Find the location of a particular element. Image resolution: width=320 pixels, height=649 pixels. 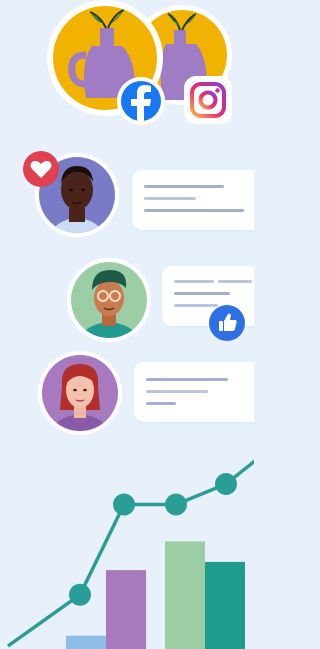

product-images-group is located at coordinates (139, 62).